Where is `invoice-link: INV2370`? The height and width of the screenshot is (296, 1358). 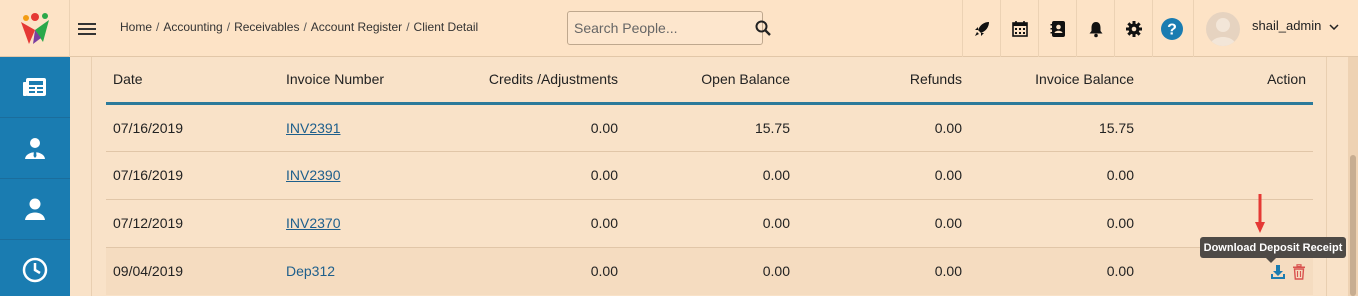 invoice-link: INV2370 is located at coordinates (313, 223).